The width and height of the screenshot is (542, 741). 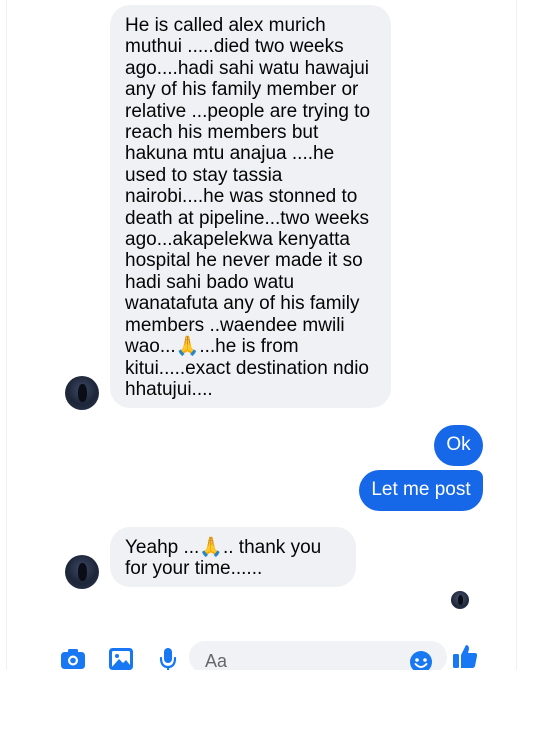 I want to click on message-text: Let me post, so click(x=421, y=489).